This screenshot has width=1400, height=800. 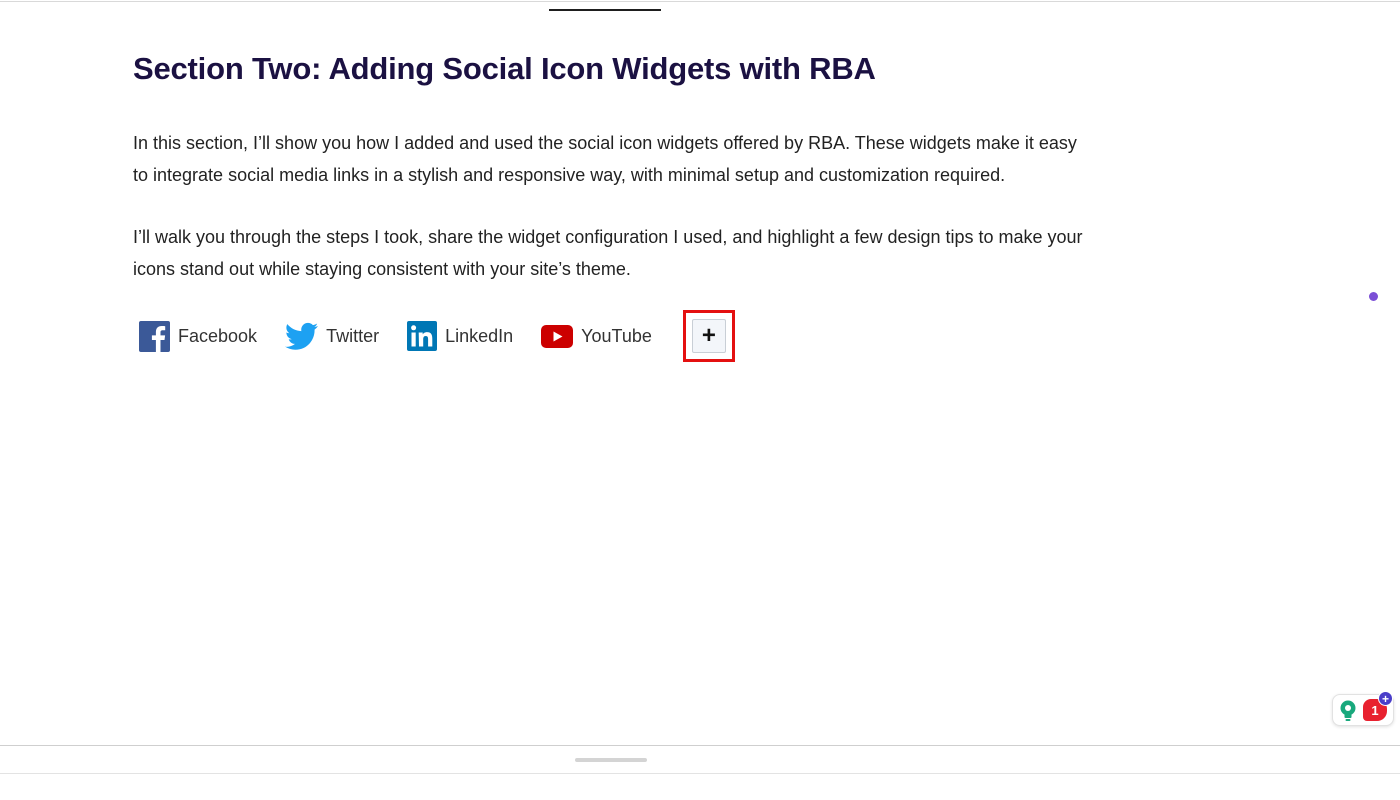 I want to click on twitter-icon, so click(x=302, y=336).